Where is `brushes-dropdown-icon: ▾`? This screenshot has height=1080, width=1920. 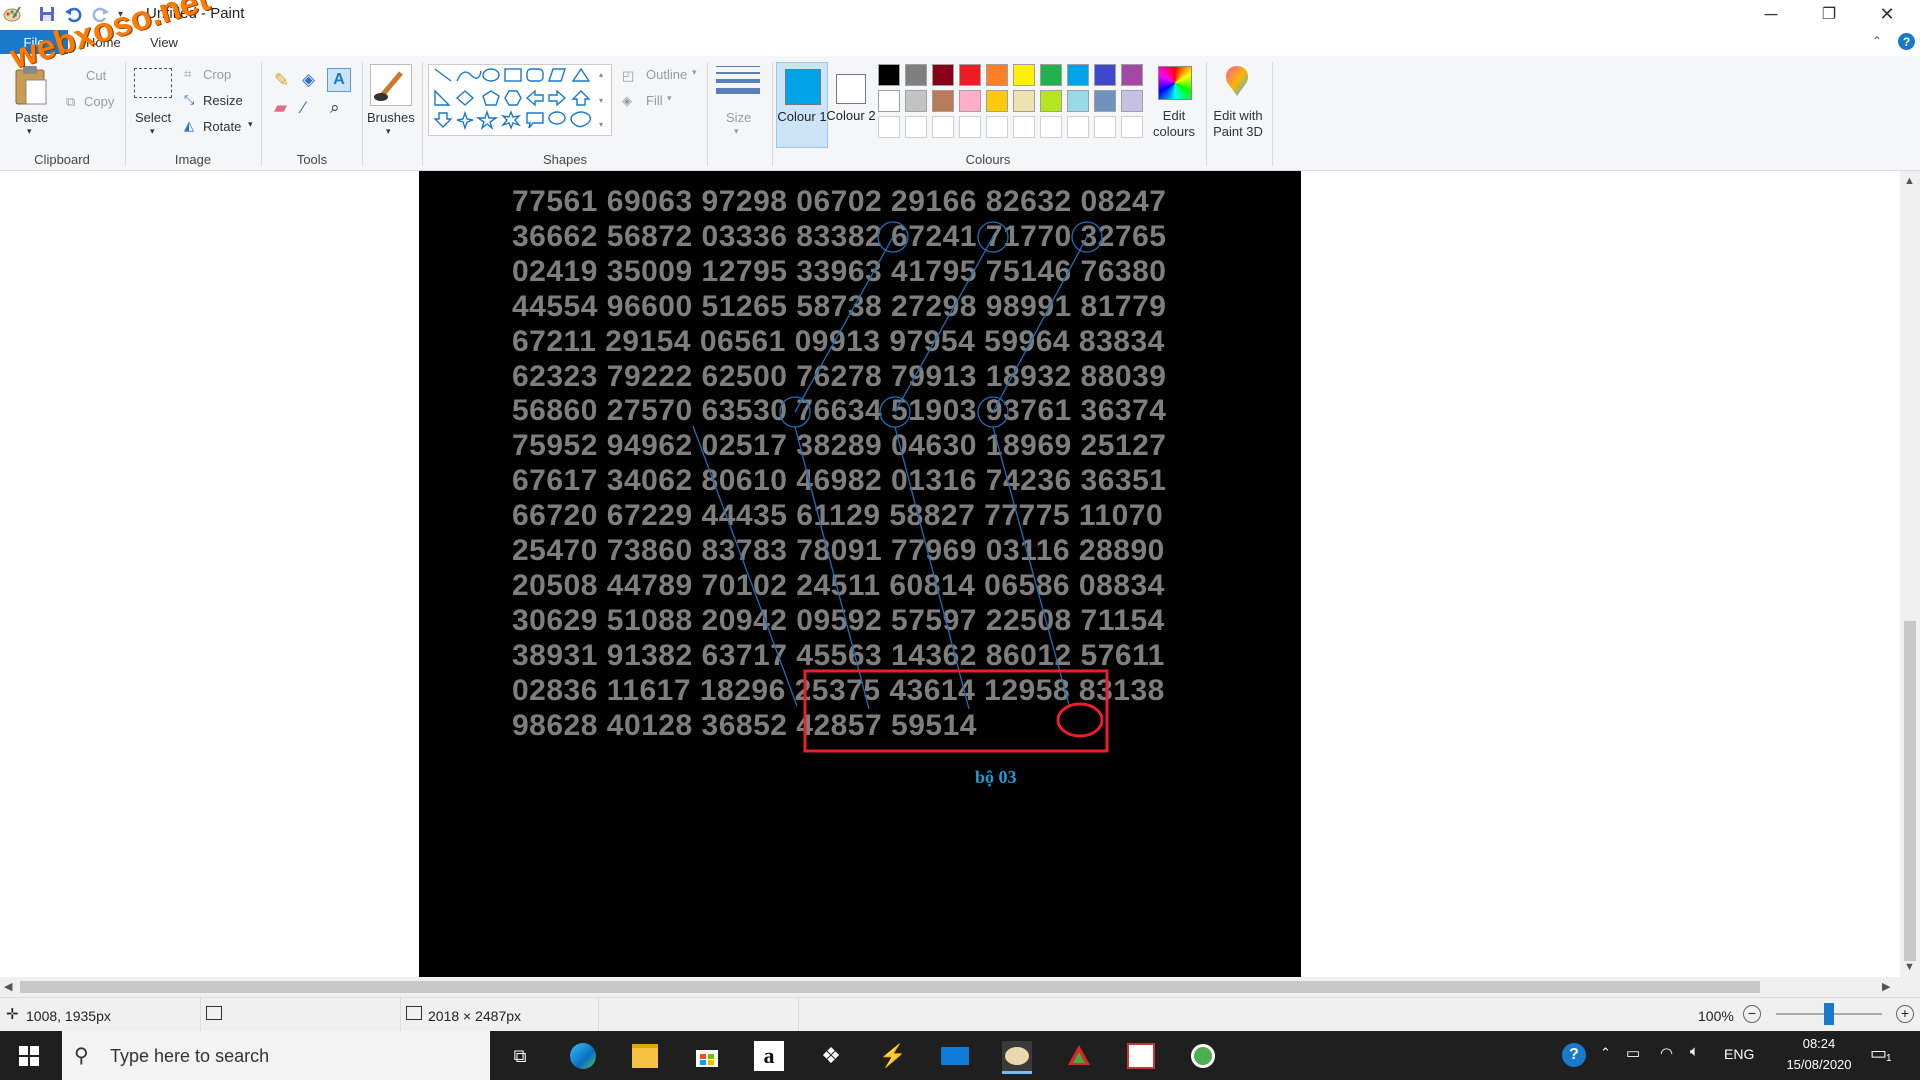
brushes-dropdown-icon: ▾ is located at coordinates (388, 131).